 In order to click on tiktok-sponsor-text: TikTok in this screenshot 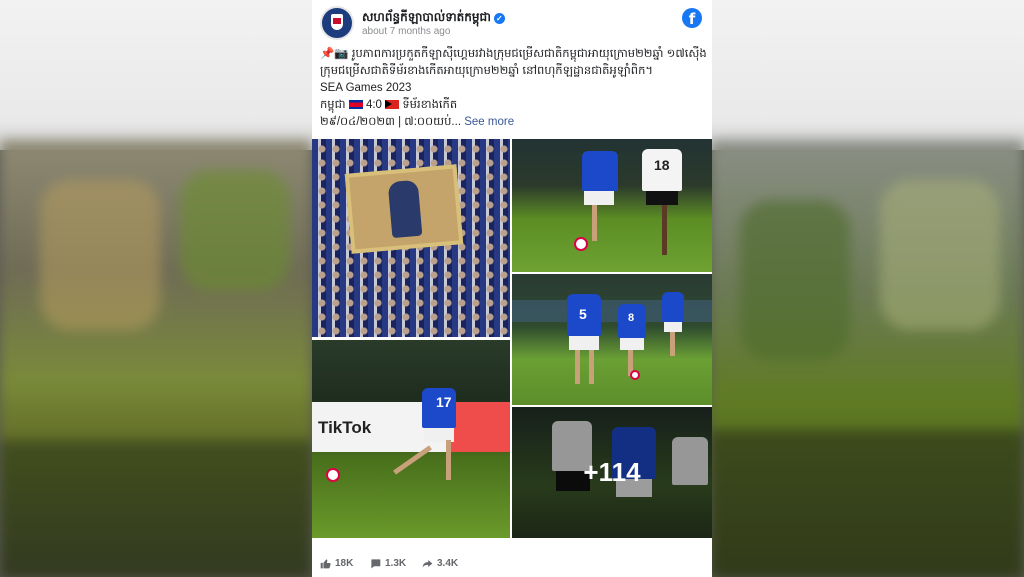, I will do `click(345, 427)`.